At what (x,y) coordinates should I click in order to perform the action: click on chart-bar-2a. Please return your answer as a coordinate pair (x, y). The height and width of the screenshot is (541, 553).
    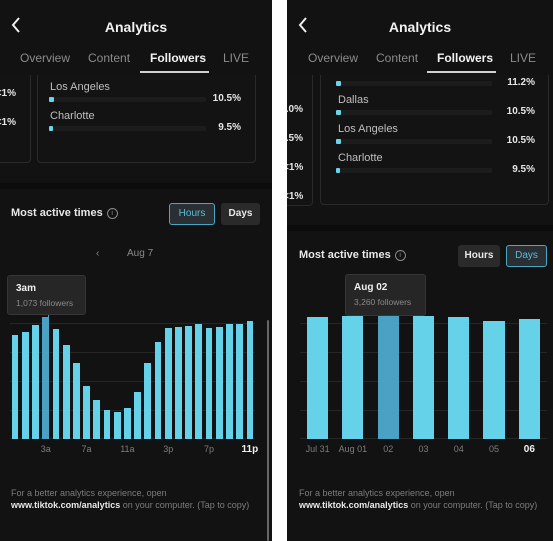
    Looking at the image, I should click on (35, 381).